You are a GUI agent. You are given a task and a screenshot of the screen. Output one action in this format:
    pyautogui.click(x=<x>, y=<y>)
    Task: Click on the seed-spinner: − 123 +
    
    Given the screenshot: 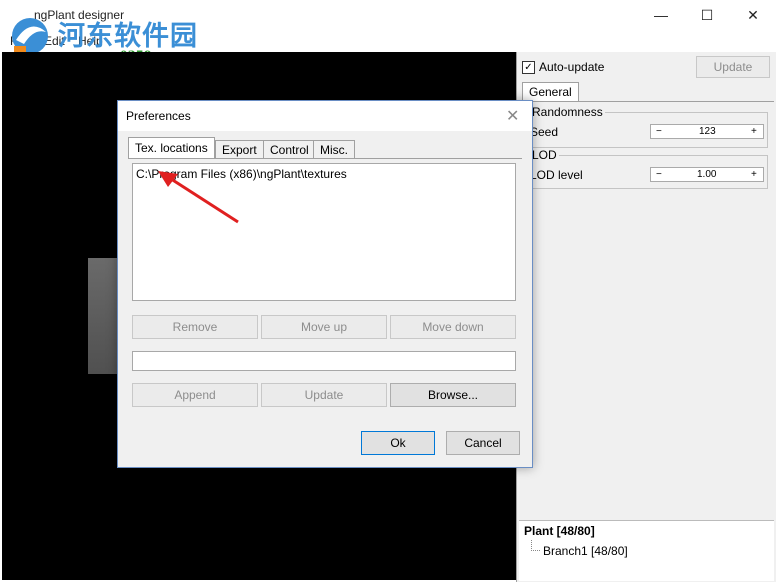 What is the action you would take?
    pyautogui.click(x=707, y=131)
    